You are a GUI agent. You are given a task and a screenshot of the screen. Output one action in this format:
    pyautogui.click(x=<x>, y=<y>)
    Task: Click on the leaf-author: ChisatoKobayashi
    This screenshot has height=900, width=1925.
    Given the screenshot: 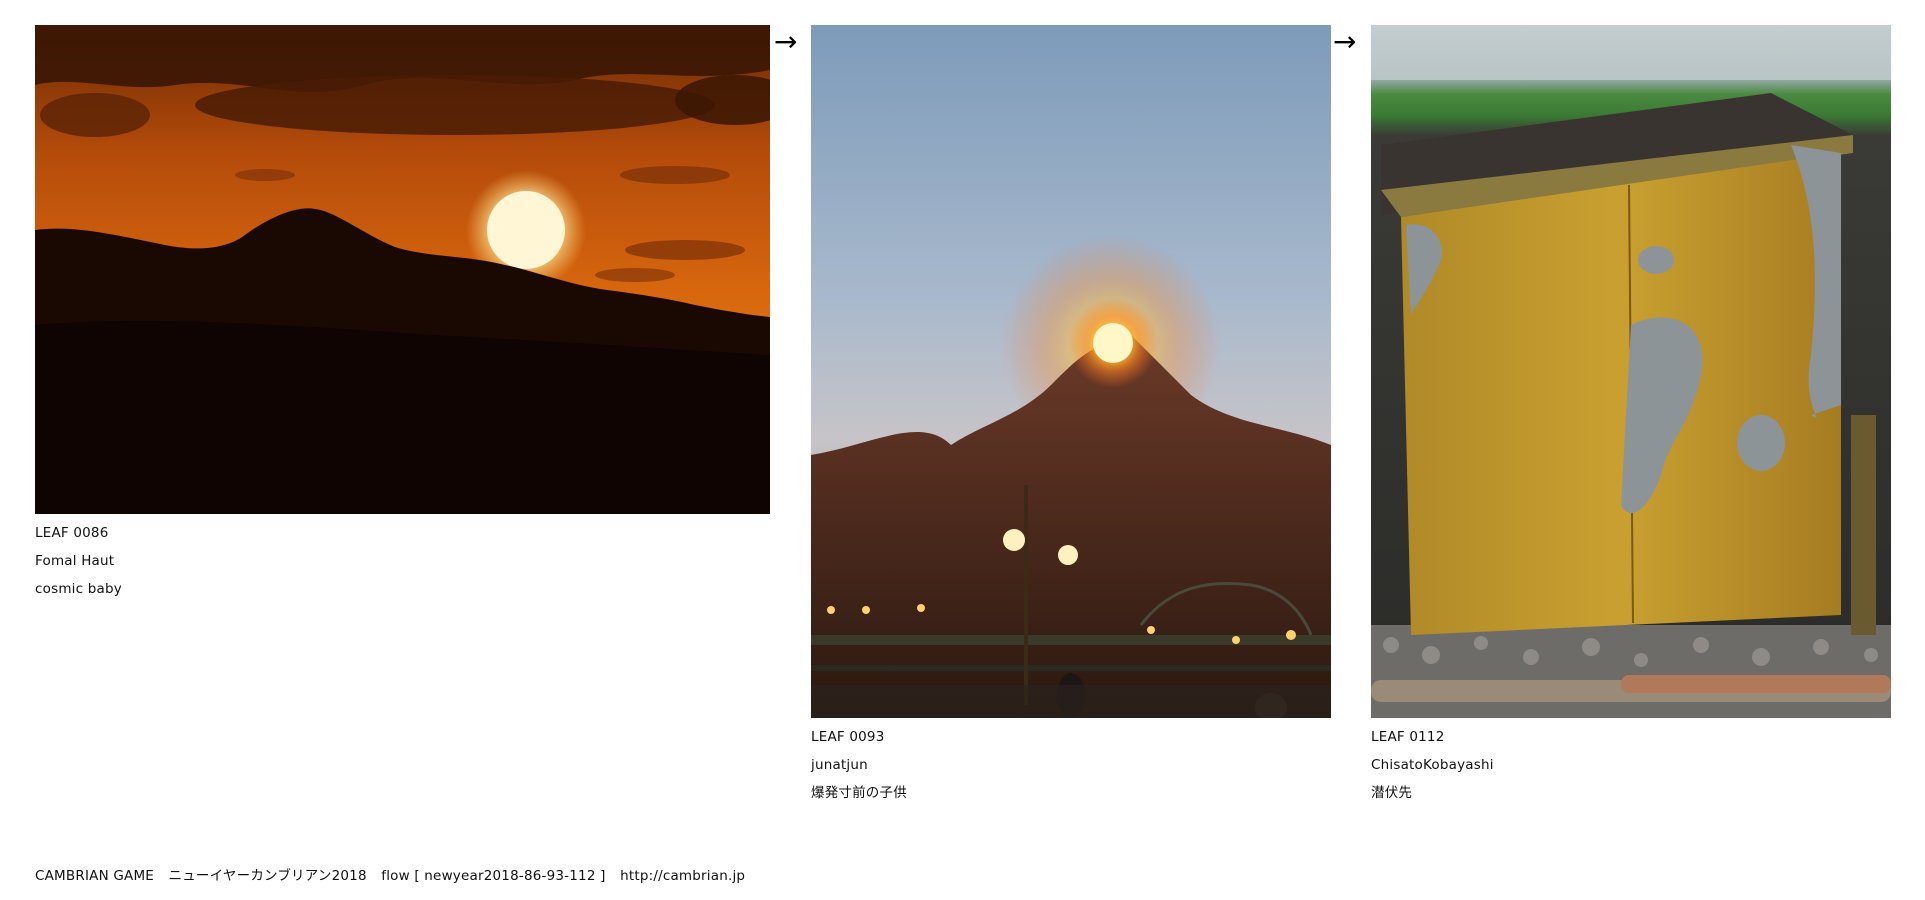 What is the action you would take?
    pyautogui.click(x=1432, y=765)
    